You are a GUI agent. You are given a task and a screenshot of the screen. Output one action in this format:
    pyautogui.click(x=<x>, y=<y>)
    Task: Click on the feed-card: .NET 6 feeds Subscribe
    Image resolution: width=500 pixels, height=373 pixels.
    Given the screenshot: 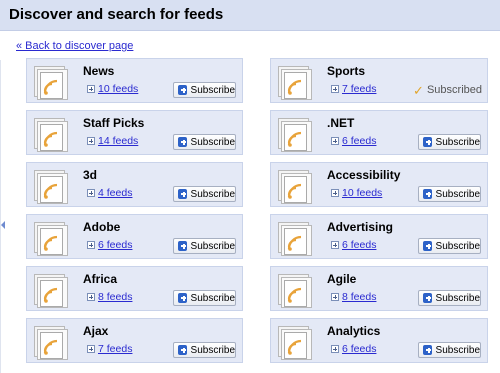 What is the action you would take?
    pyautogui.click(x=379, y=132)
    